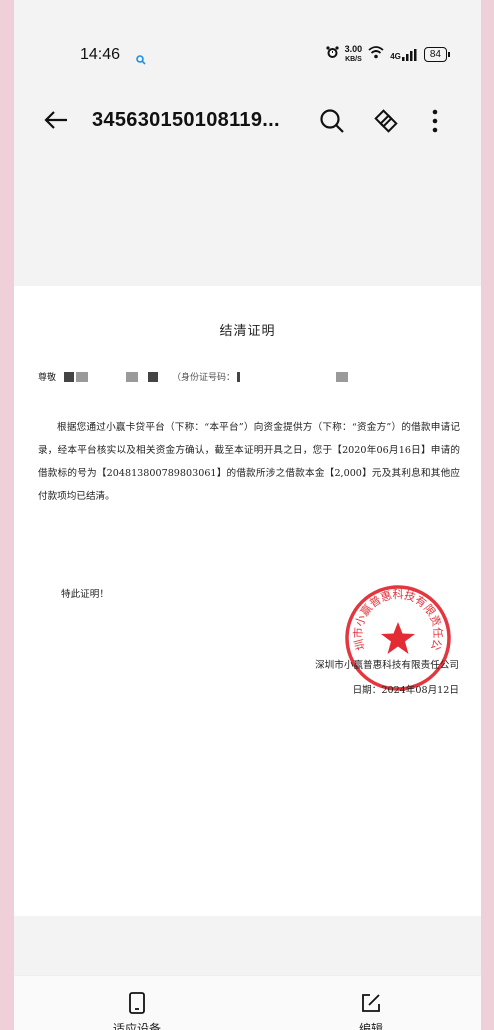  Describe the element at coordinates (56, 122) in the screenshot. I see `back-arrow-icon` at that location.